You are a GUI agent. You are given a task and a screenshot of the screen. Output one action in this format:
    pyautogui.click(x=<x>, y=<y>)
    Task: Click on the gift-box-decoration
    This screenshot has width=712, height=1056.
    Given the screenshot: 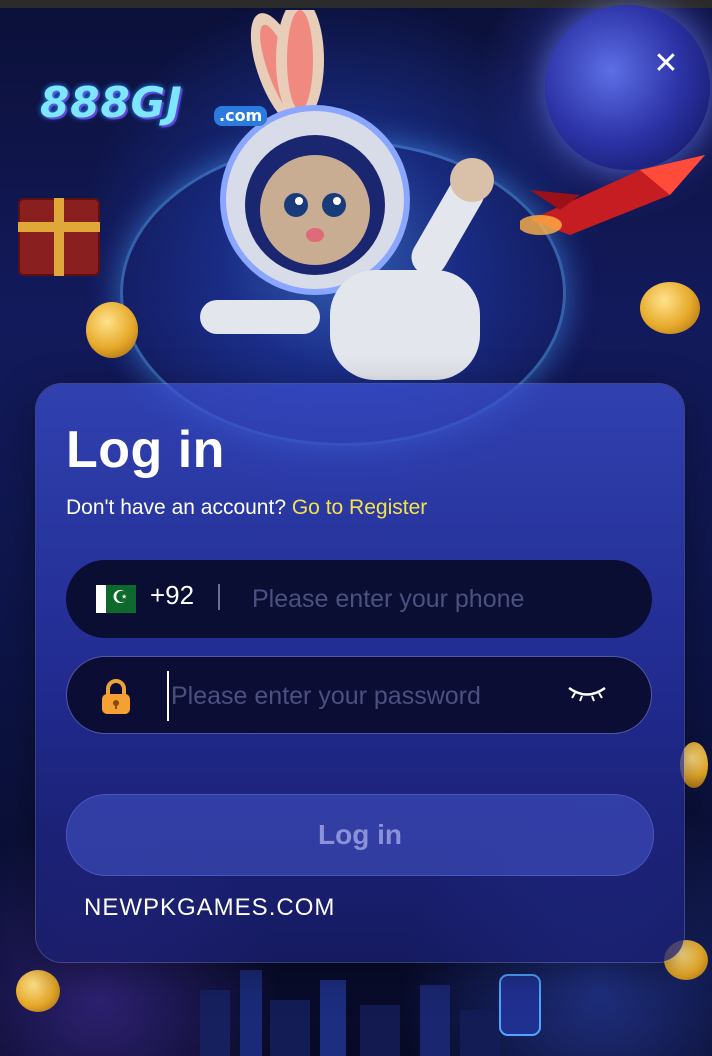 What is the action you would take?
    pyautogui.click(x=59, y=237)
    